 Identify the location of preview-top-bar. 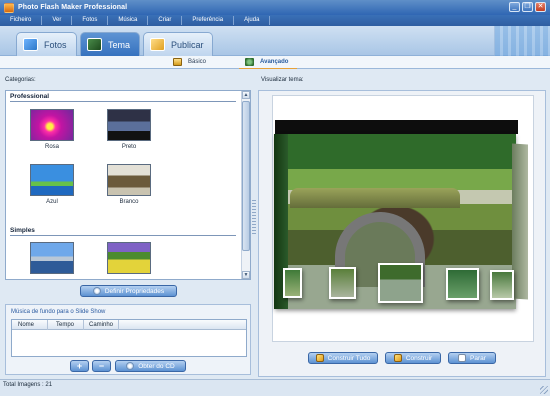
(396, 127).